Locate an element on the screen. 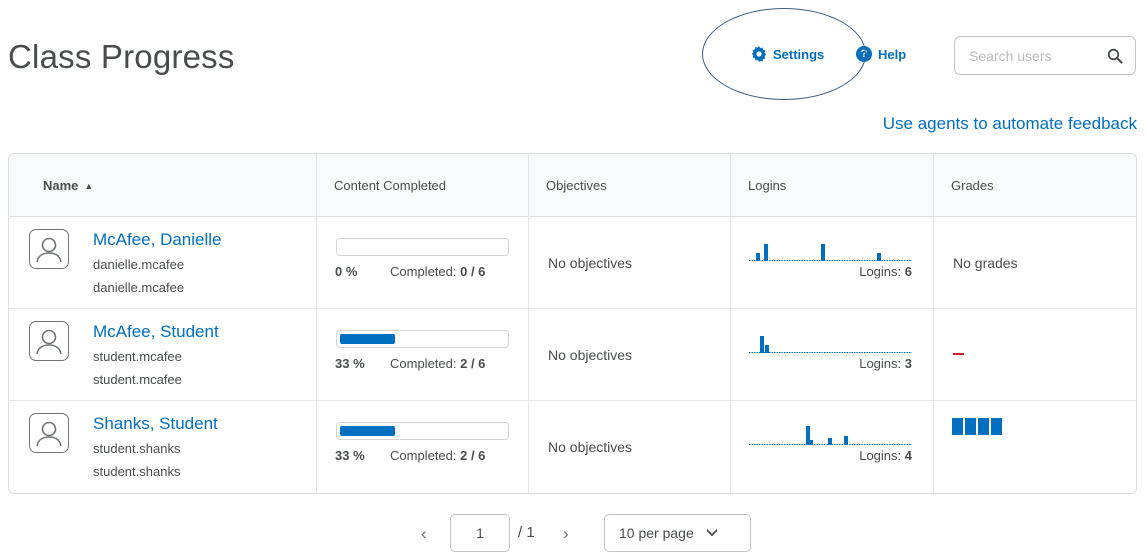  logins-count: Logins: 4 is located at coordinates (885, 455).